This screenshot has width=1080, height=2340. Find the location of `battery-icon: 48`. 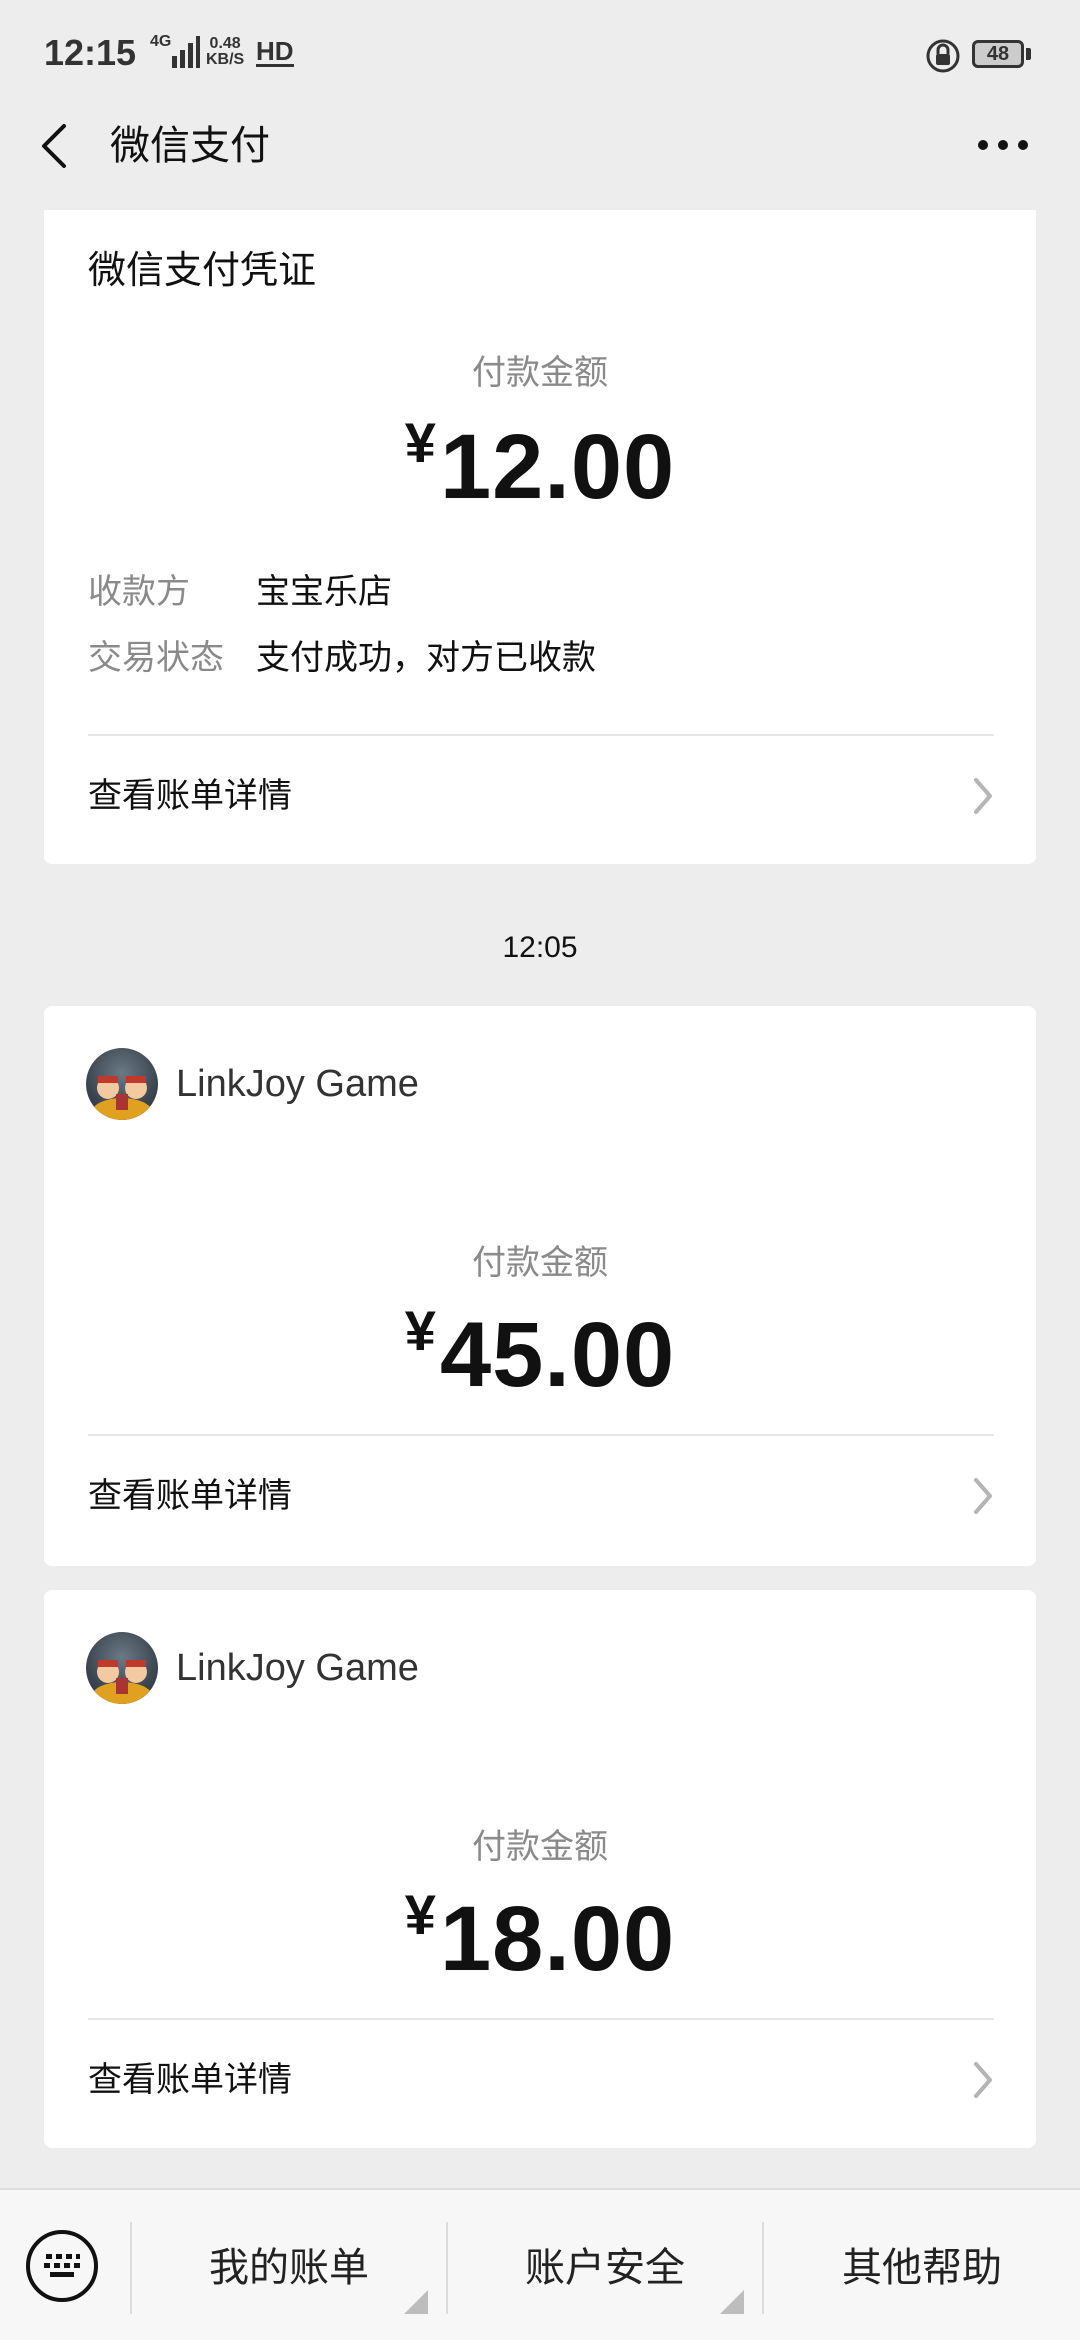

battery-icon: 48 is located at coordinates (998, 54).